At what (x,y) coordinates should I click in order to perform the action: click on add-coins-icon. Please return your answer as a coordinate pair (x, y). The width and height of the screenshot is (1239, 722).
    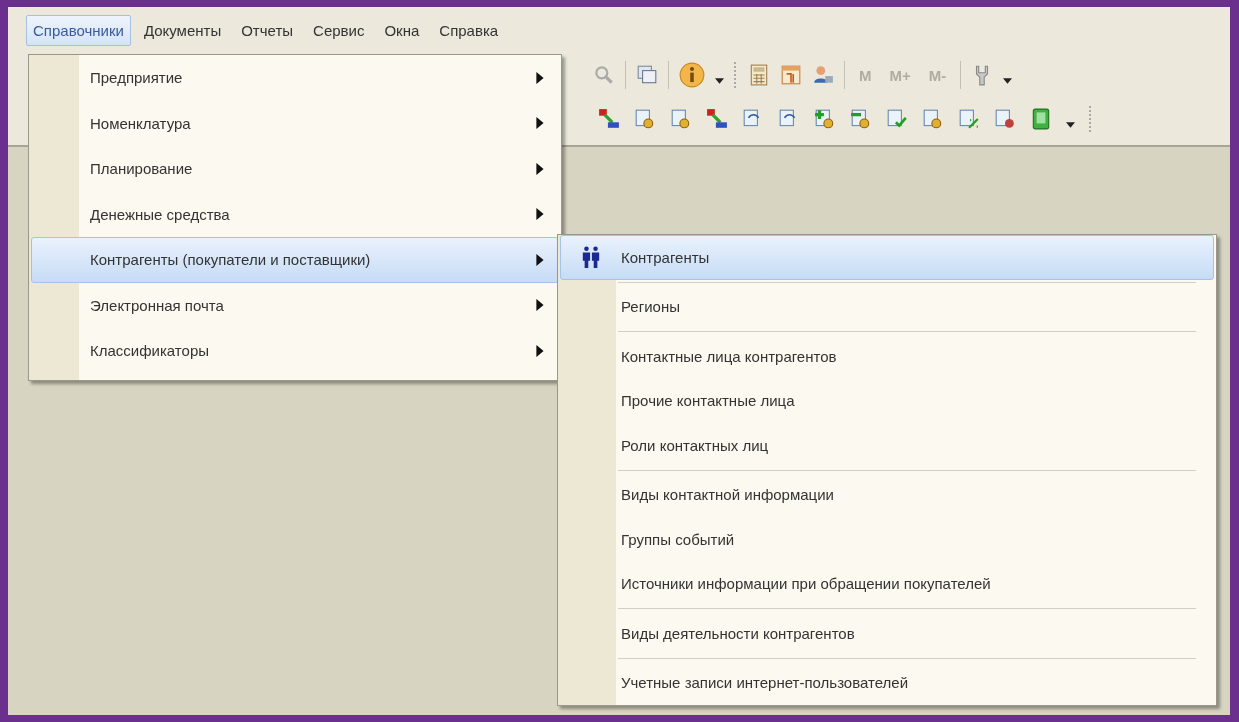
    Looking at the image, I should click on (825, 119).